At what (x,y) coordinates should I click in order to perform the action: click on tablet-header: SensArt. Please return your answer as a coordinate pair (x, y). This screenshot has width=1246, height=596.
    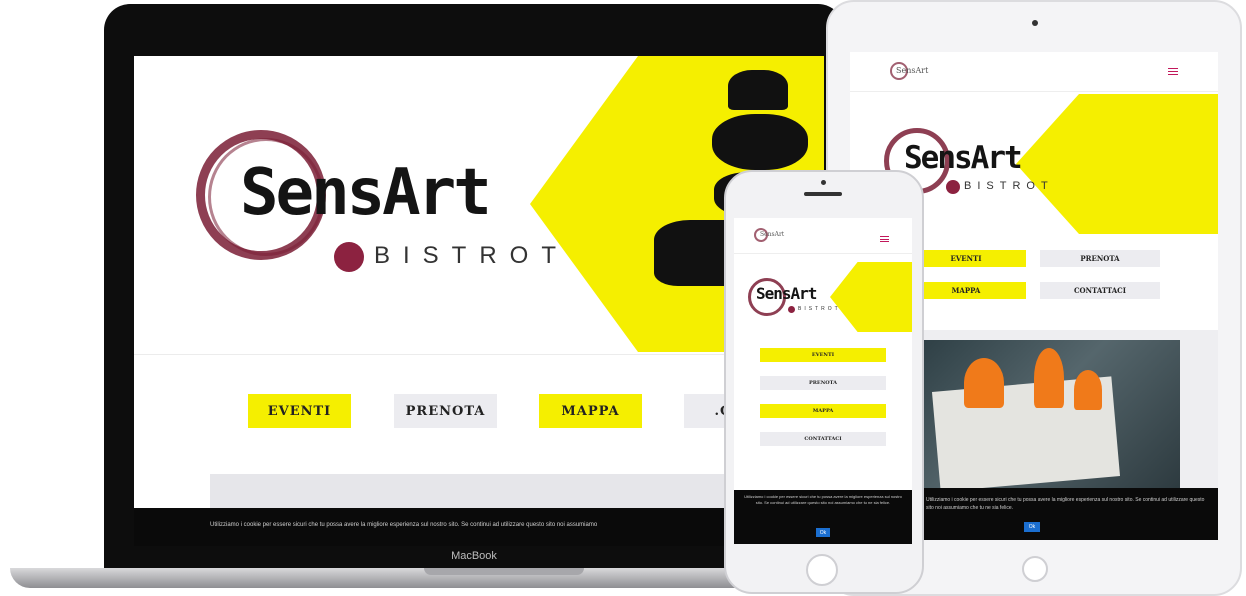
    Looking at the image, I should click on (1034, 72).